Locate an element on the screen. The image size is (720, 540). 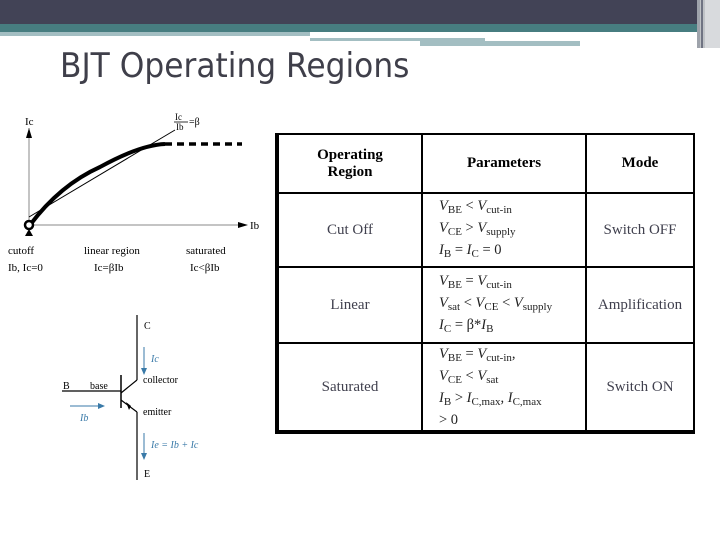
slope-line is located at coordinates (102, 173).